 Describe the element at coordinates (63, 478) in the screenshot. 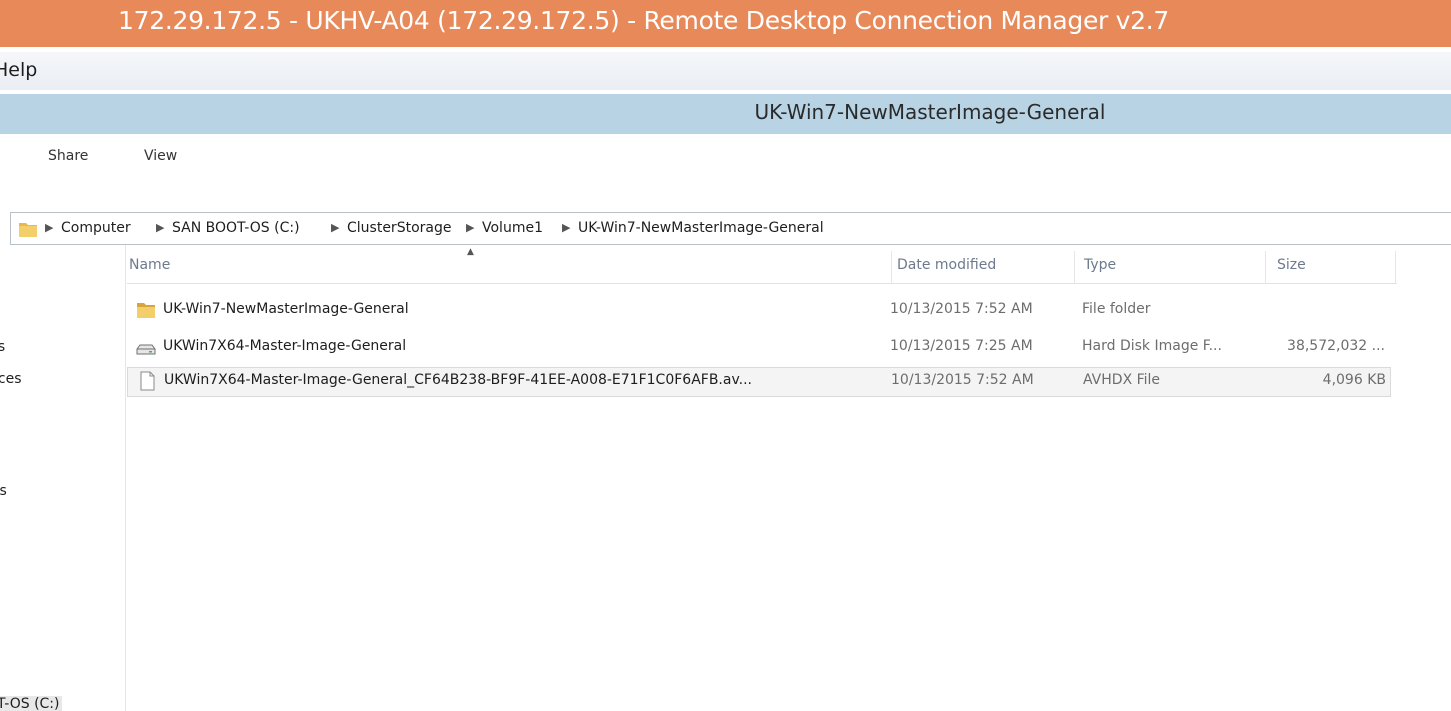

I see `navigation-pane: ls ices ts T-OS (C:)` at that location.